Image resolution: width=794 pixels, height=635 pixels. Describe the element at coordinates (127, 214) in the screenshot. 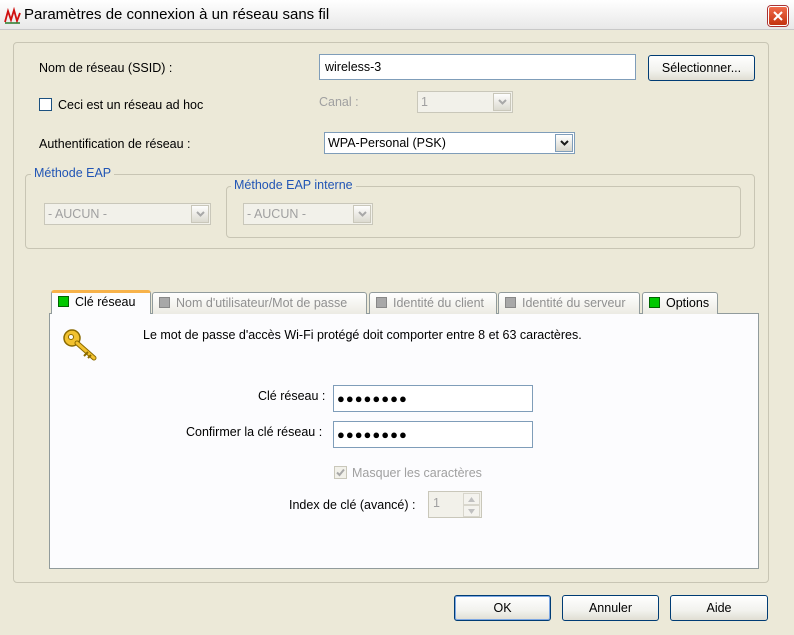

I see `eap-method-select: - AUCUN -` at that location.